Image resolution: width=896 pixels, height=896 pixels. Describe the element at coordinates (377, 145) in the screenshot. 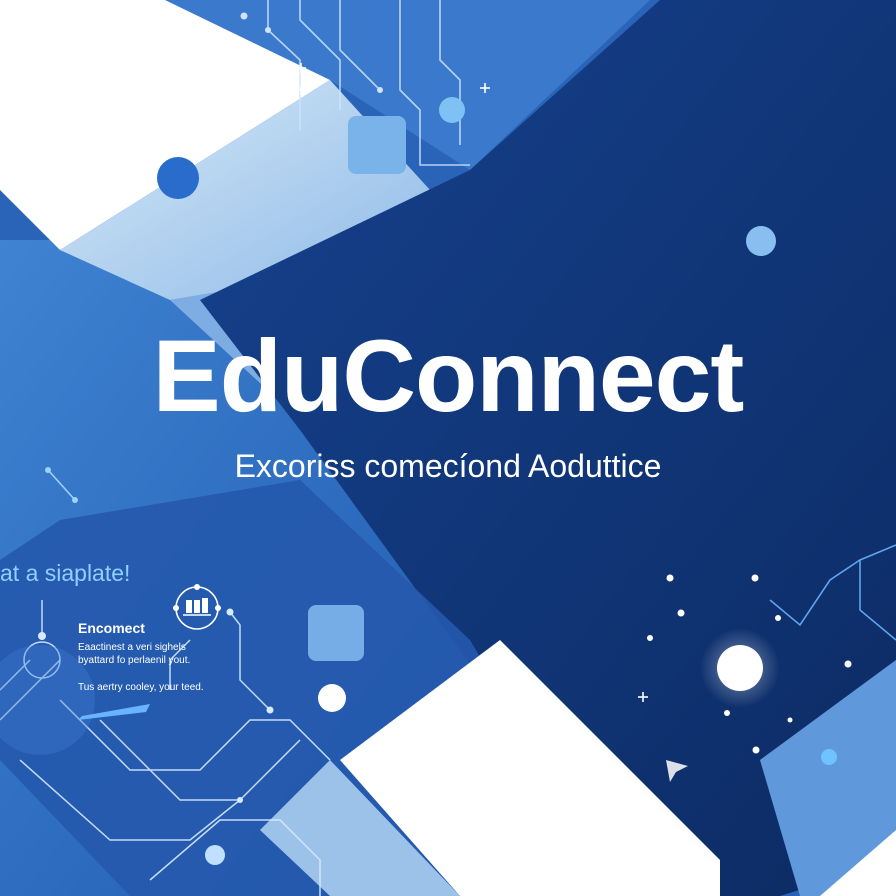

I see `top-square` at that location.